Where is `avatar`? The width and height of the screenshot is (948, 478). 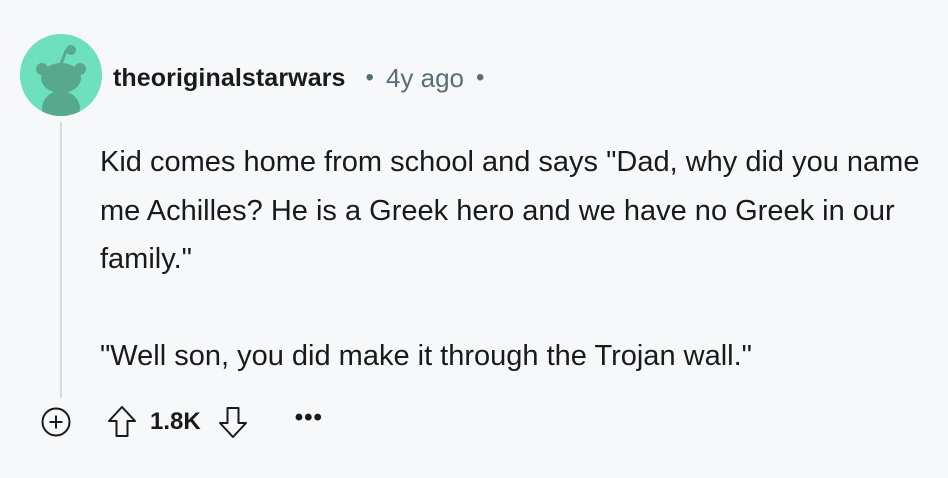 avatar is located at coordinates (61, 75).